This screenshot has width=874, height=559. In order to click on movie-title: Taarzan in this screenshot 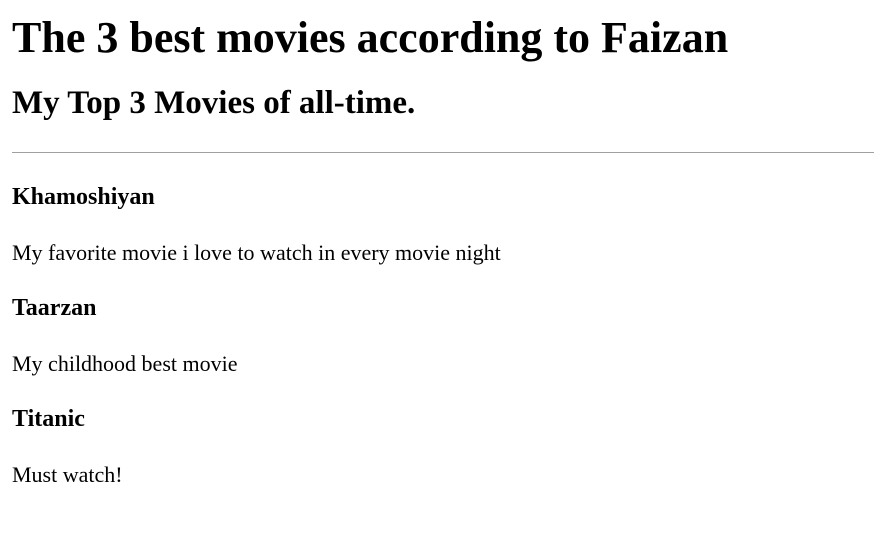, I will do `click(54, 308)`.